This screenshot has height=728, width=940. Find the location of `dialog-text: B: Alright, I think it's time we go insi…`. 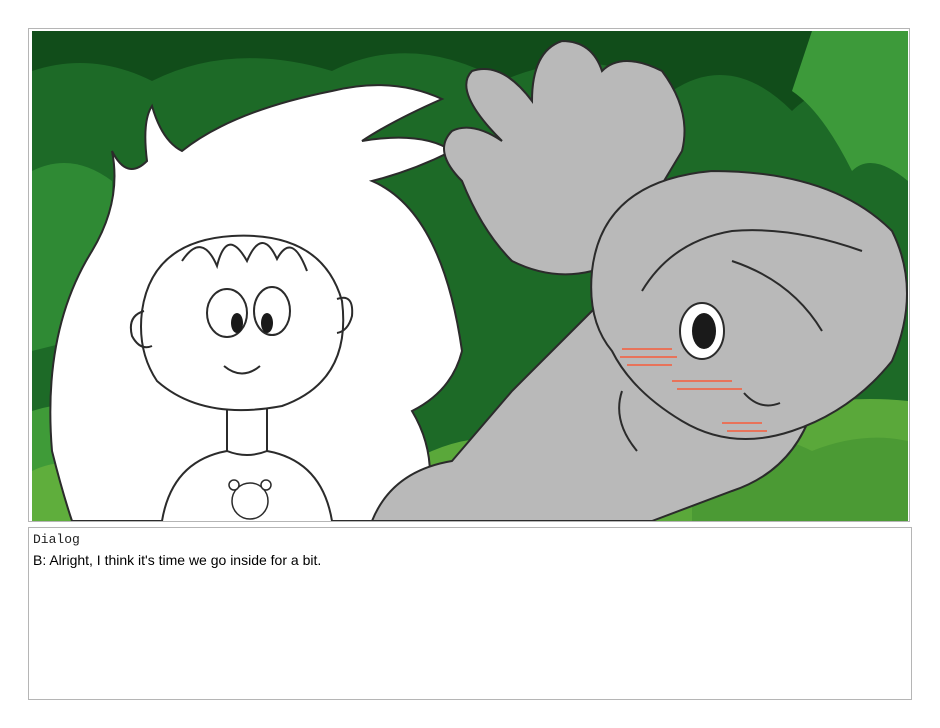

dialog-text: B: Alright, I think it's time we go insi… is located at coordinates (177, 560).